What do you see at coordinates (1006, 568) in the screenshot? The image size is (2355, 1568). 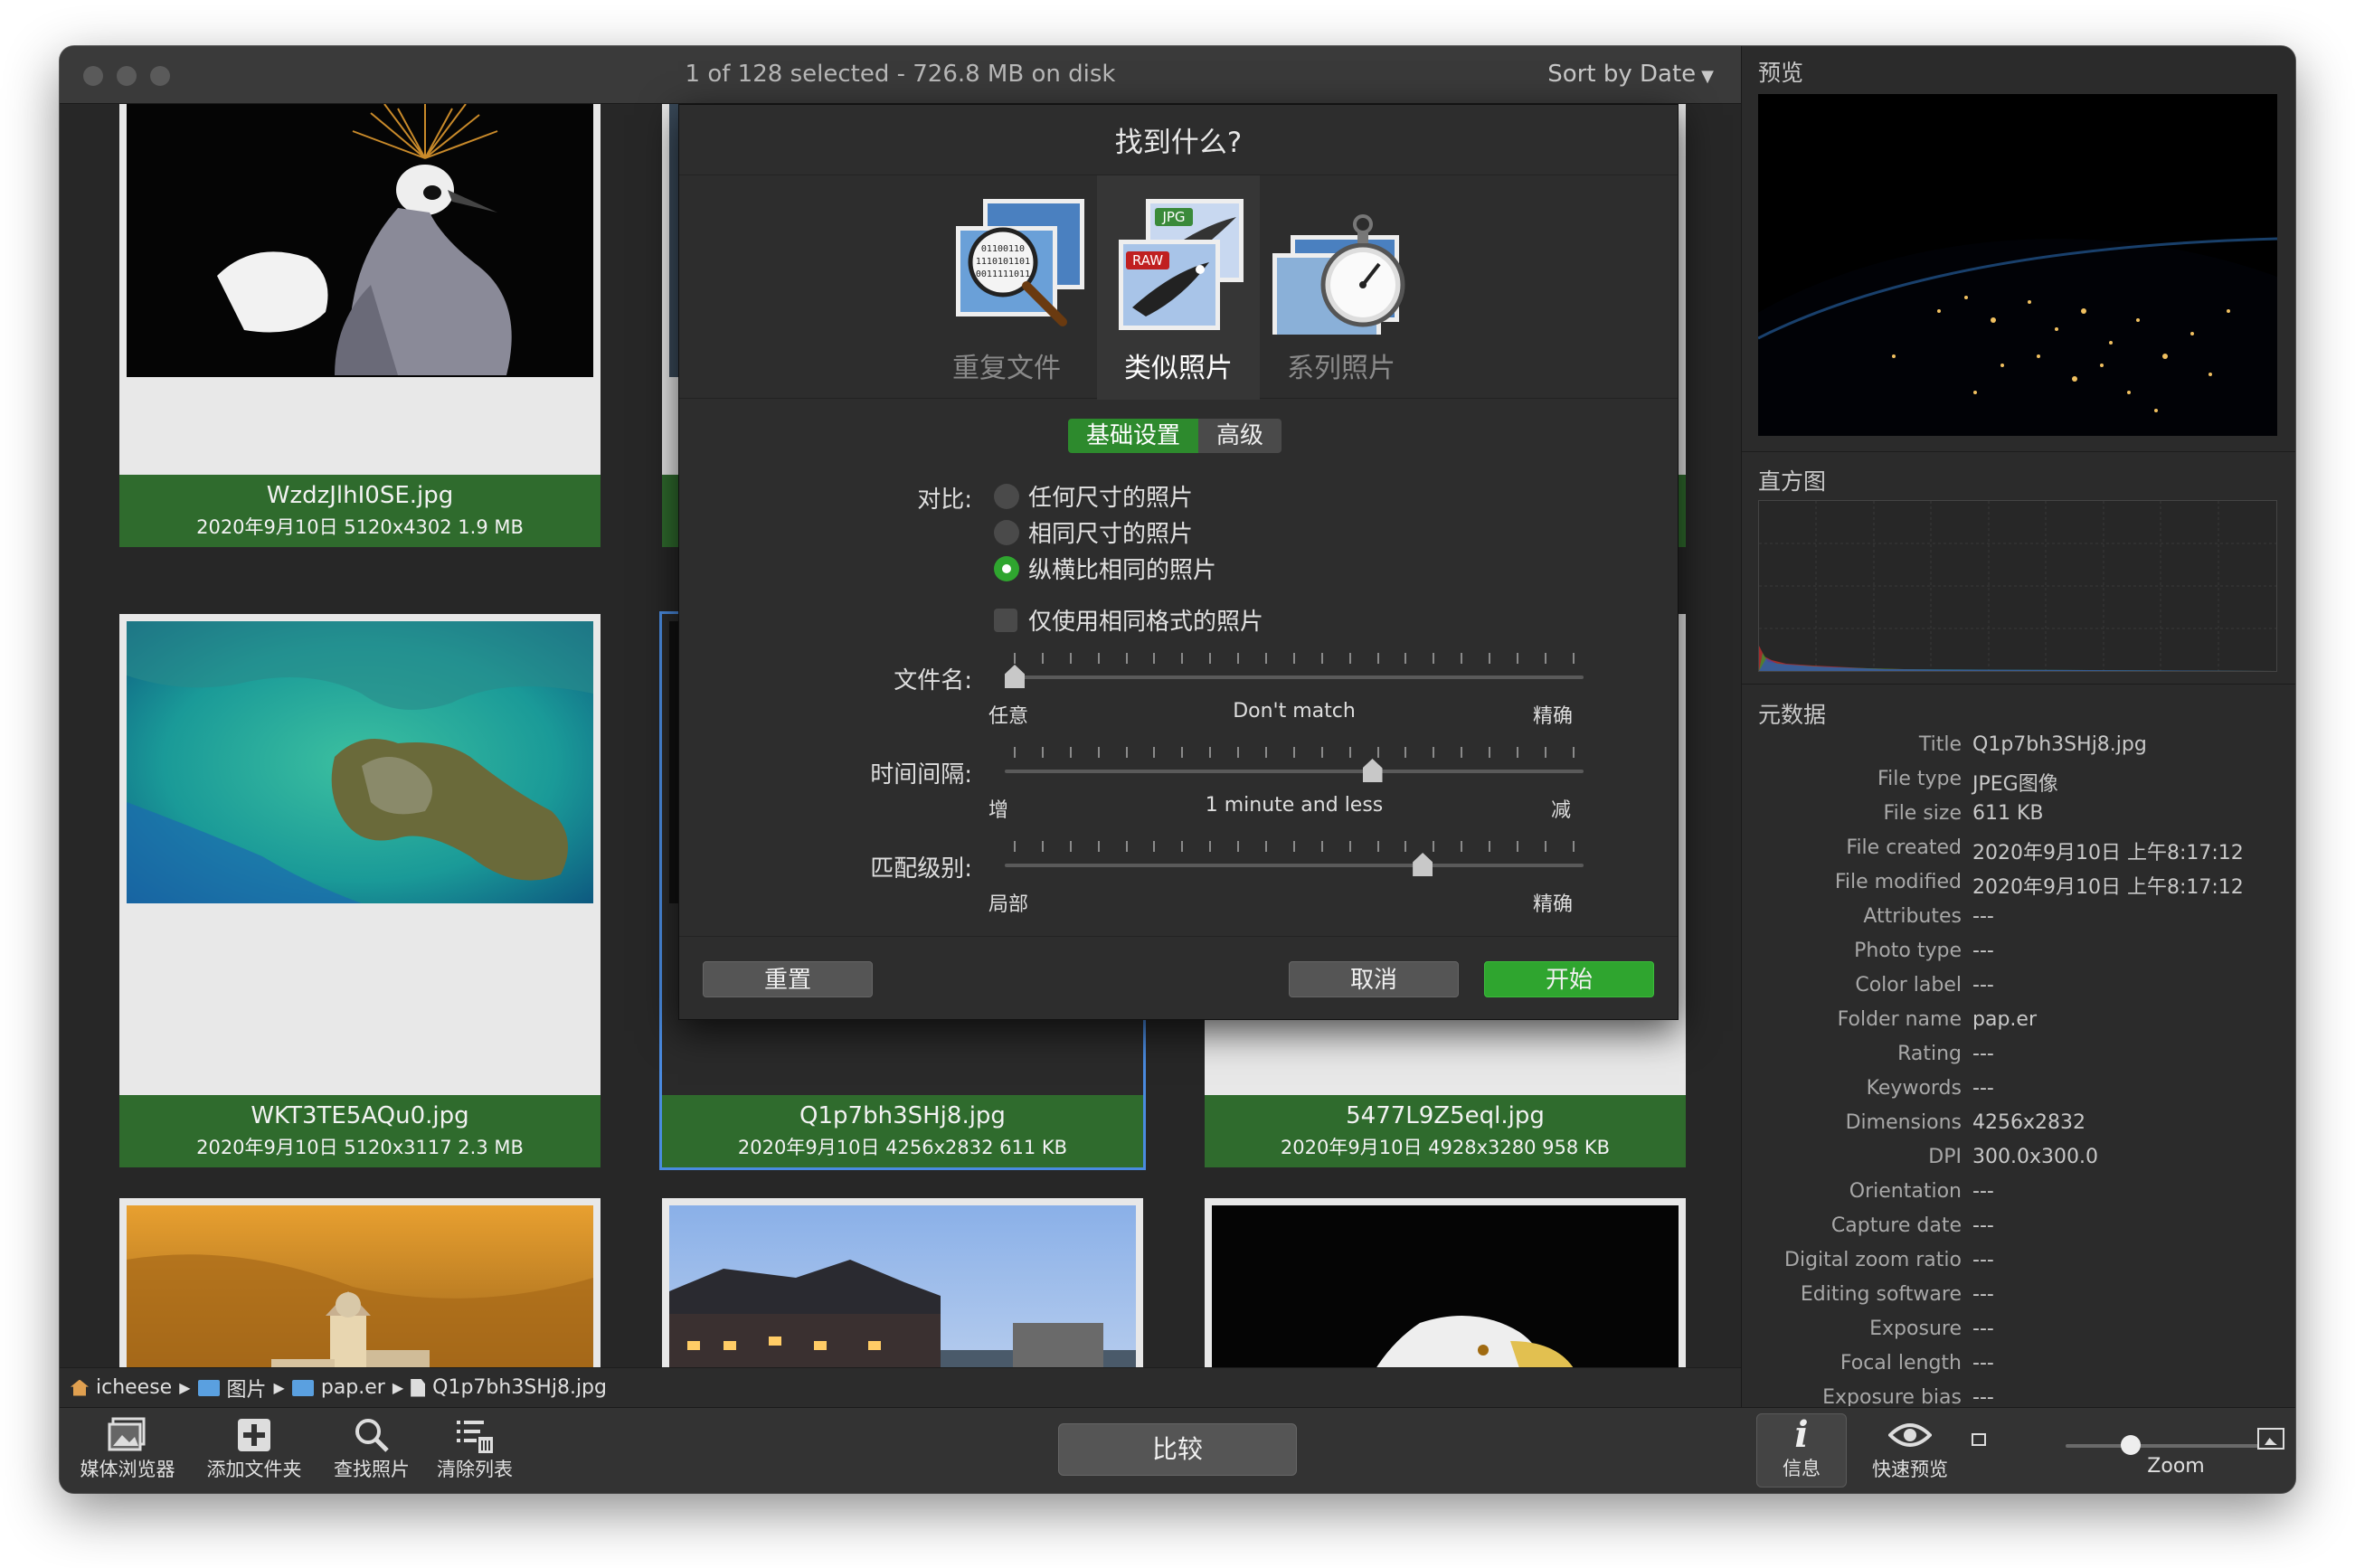 I see `radio-button-selected` at bounding box center [1006, 568].